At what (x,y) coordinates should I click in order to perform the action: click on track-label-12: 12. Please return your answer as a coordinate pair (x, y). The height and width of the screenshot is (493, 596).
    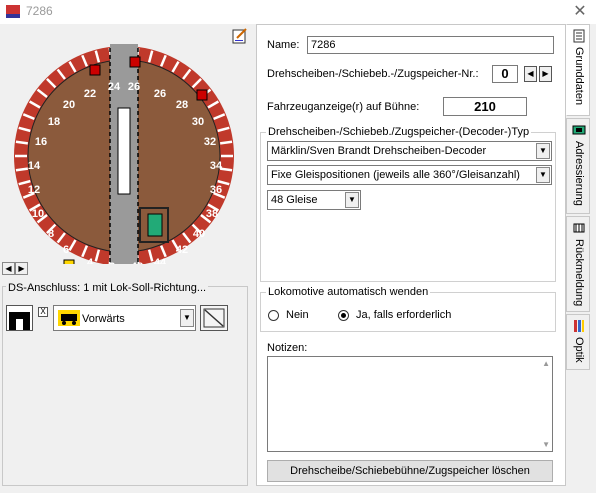
    Looking at the image, I should click on (34, 190).